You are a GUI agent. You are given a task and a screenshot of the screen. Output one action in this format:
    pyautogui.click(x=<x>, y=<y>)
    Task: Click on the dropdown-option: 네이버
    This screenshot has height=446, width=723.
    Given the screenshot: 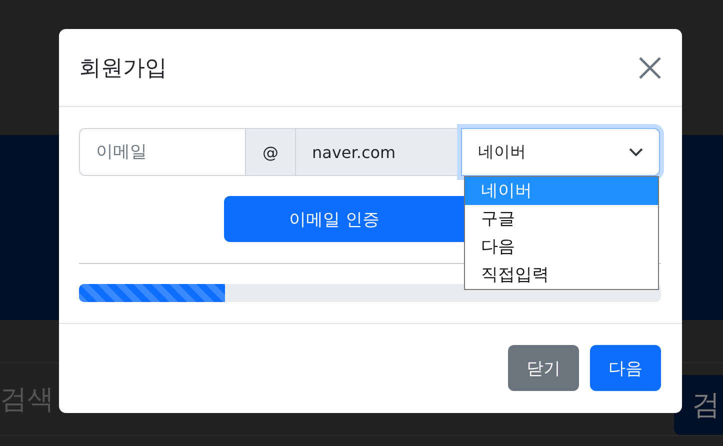 What is the action you would take?
    pyautogui.click(x=561, y=191)
    